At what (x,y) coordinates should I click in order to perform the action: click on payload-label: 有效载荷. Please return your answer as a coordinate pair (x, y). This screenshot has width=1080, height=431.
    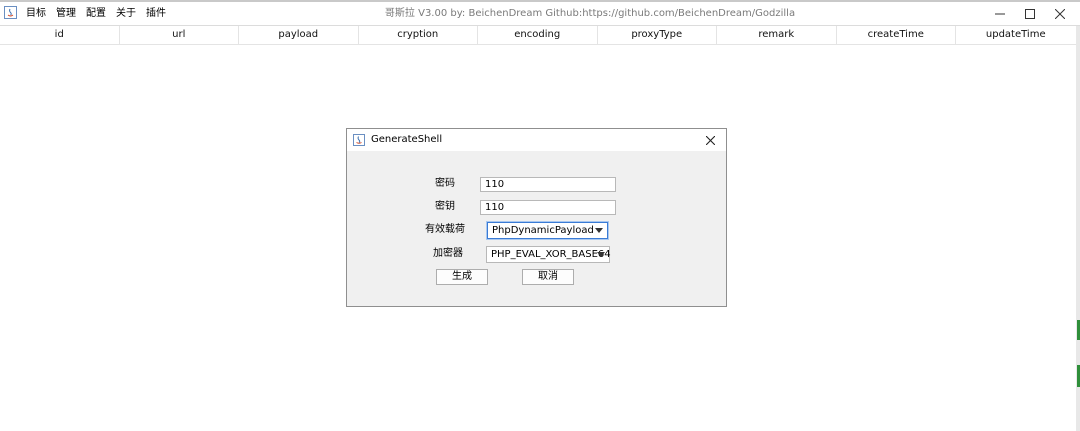
    Looking at the image, I should click on (445, 229).